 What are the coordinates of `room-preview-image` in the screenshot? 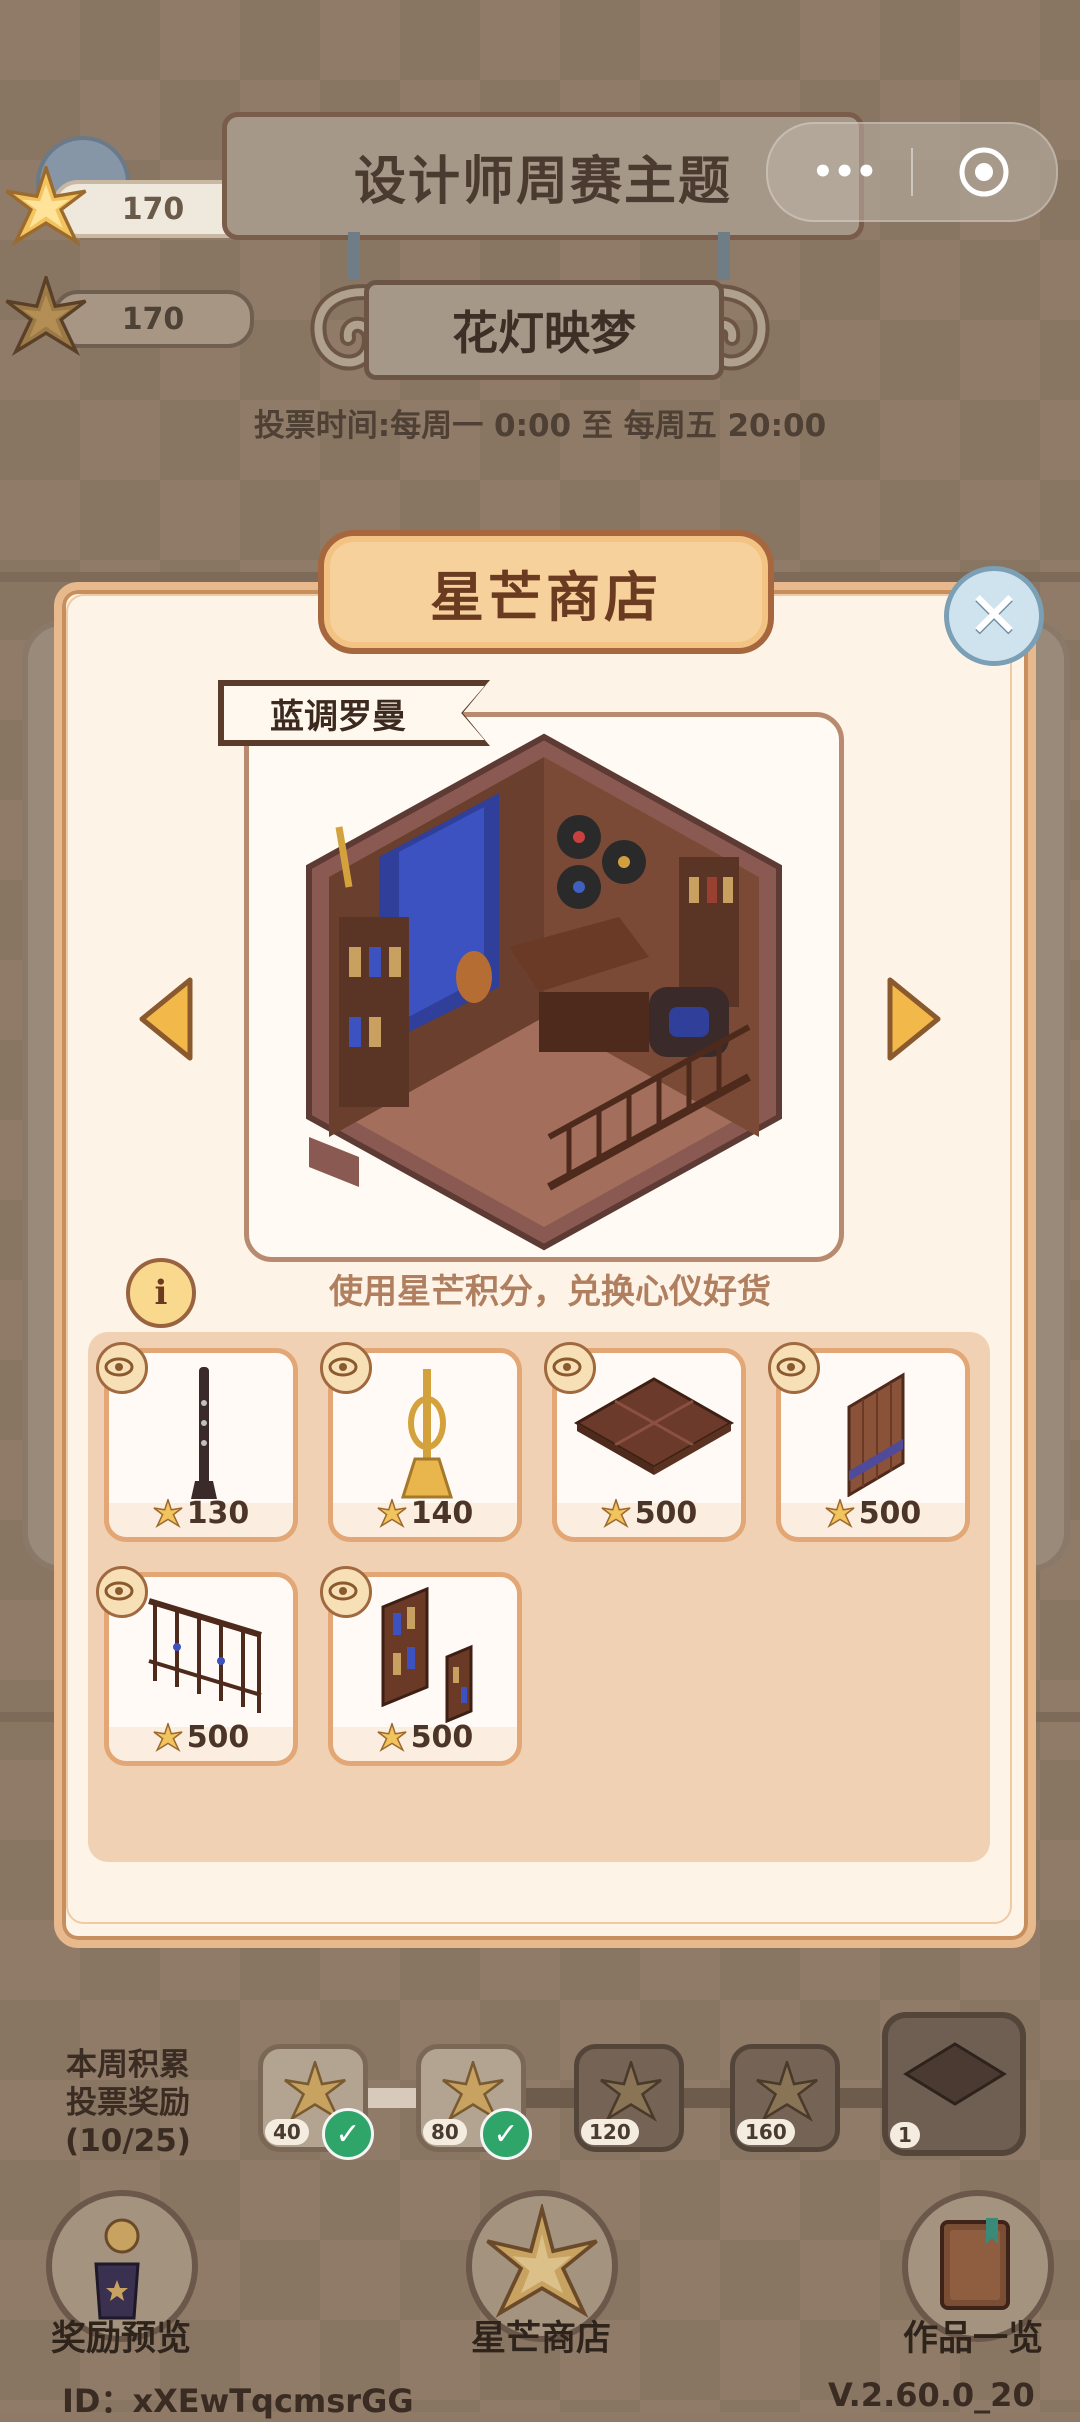 It's located at (544, 992).